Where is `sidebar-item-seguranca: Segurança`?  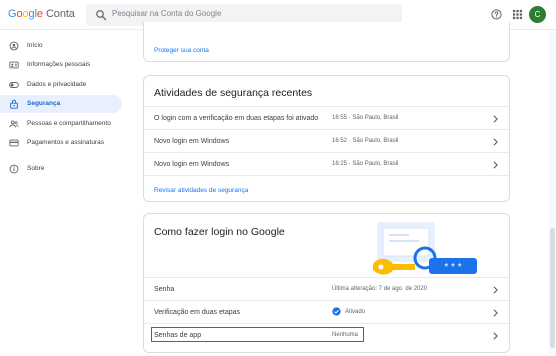 sidebar-item-seguranca: Segurança is located at coordinates (61, 104).